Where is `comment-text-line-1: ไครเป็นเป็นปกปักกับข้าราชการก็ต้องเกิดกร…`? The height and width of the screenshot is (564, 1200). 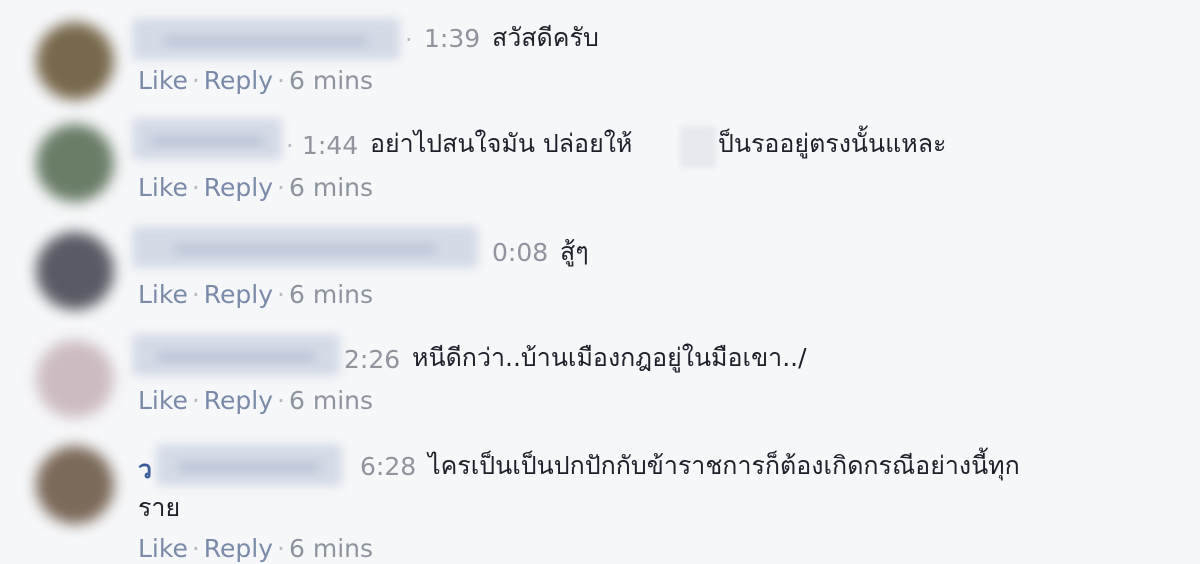
comment-text-line-1: ไครเป็นเป็นปกปักกับข้าราชการก็ต้องเกิดกร… is located at coordinates (724, 465).